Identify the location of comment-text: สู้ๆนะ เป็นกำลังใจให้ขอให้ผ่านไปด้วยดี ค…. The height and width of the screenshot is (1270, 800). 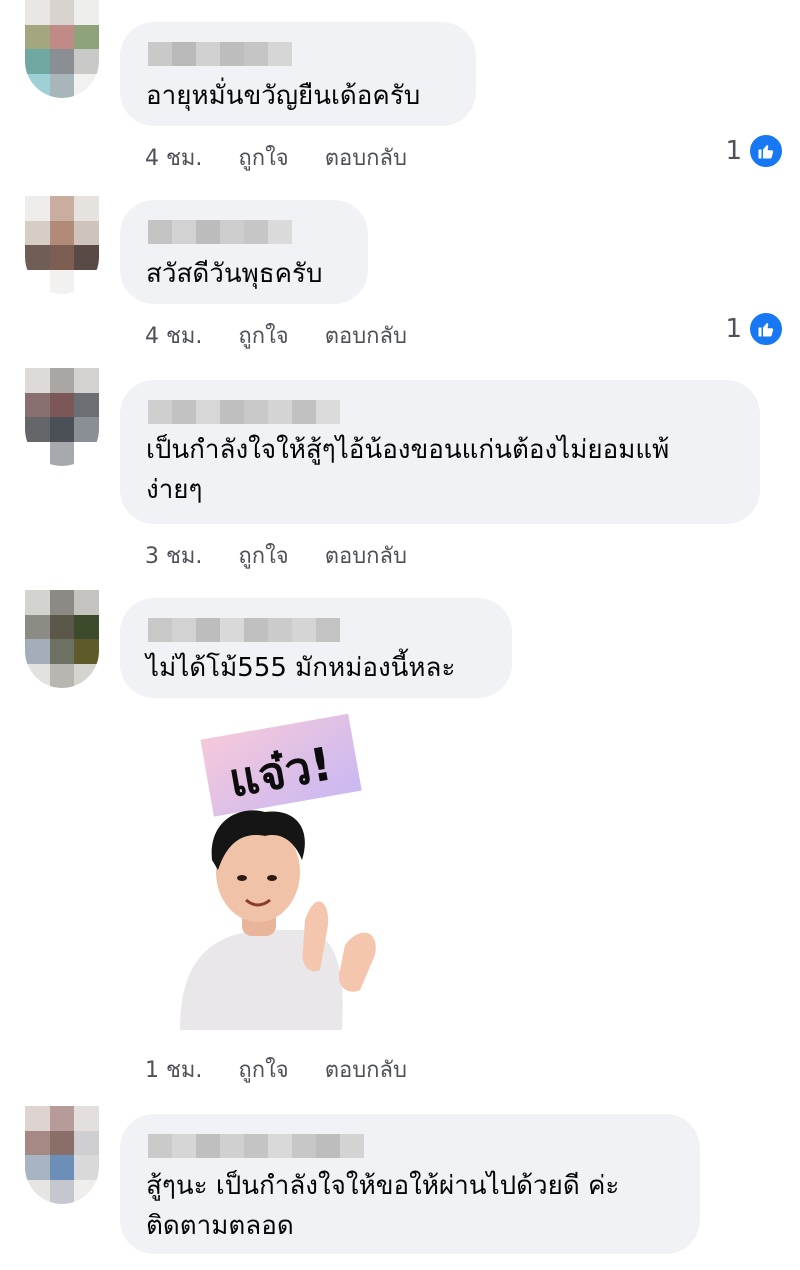
(383, 1206).